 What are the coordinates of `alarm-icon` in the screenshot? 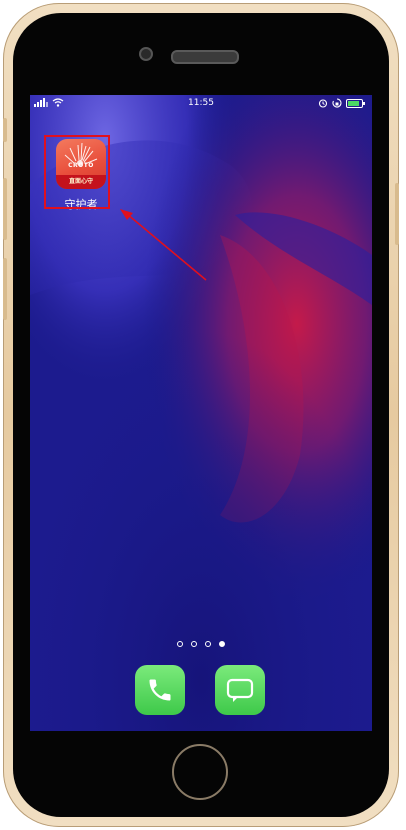 It's located at (323, 103).